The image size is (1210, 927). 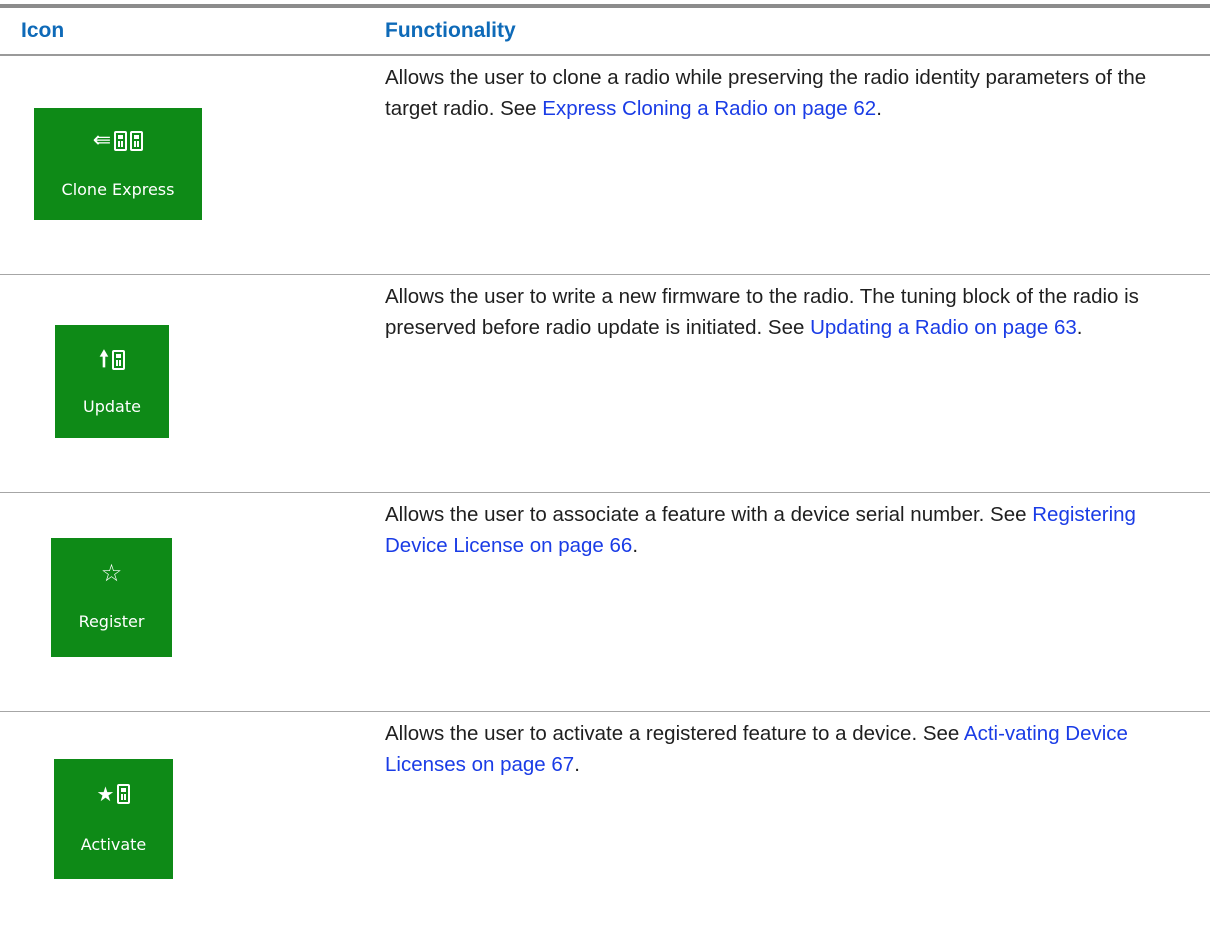 I want to click on table-header: Icon Functionality, so click(x=605, y=31).